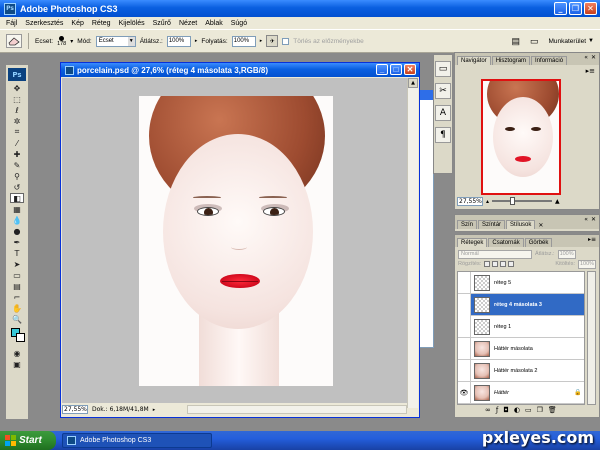 Image resolution: width=600 pixels, height=450 pixels. I want to click on menu-select: Kijelölés, so click(132, 23).